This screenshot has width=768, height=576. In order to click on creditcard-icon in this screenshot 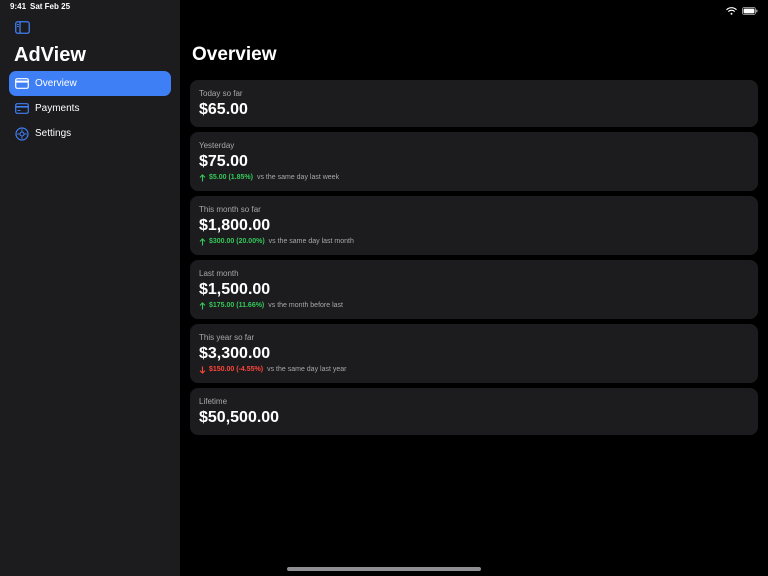, I will do `click(22, 109)`.